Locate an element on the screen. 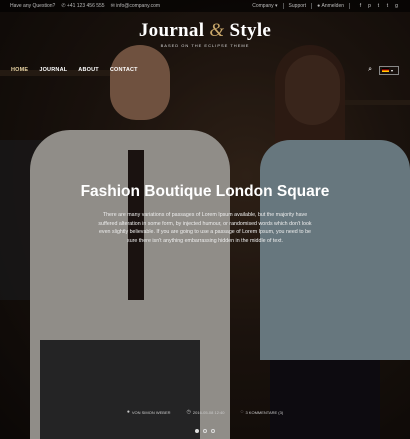 This screenshot has width=410, height=439. company-menu: Company ▾ is located at coordinates (264, 6).